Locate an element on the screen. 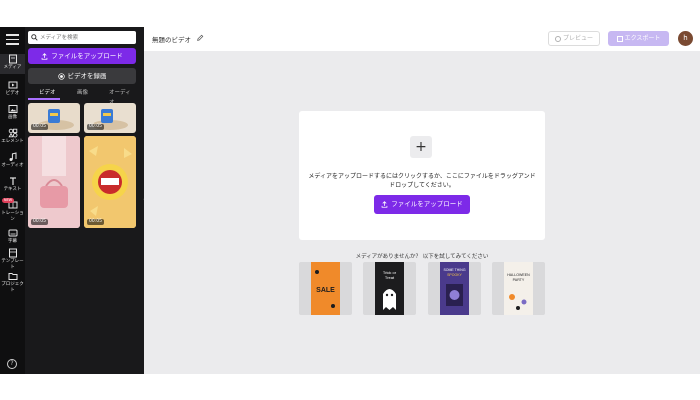  templates-icon is located at coordinates (12, 253).